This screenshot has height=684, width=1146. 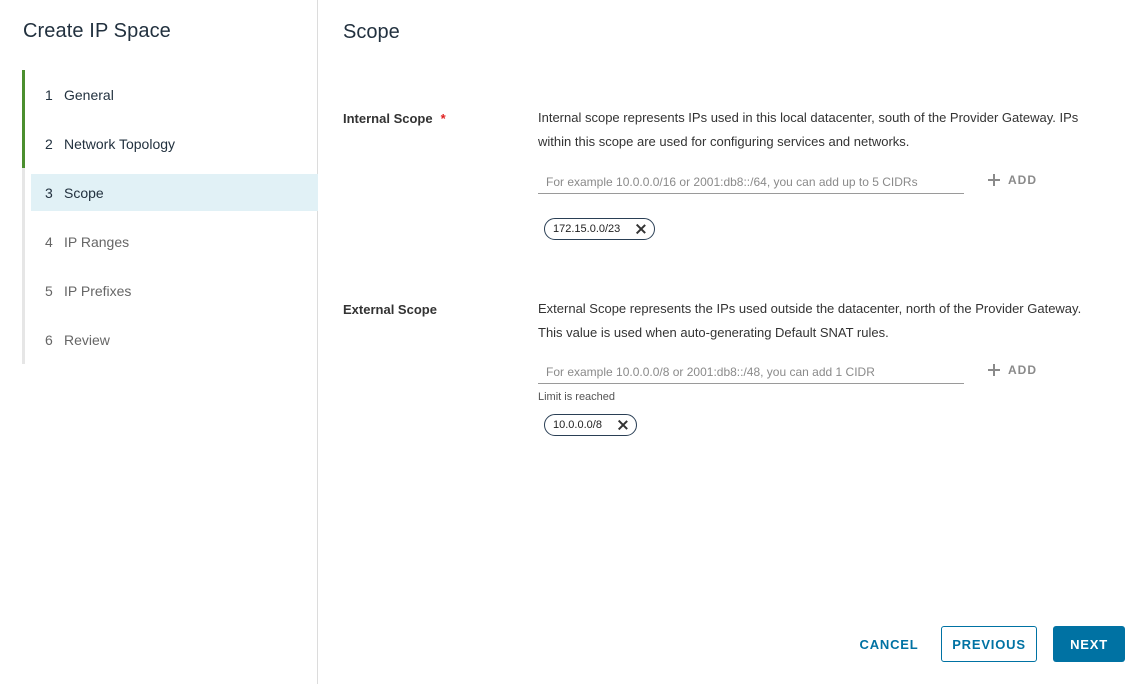 I want to click on page-title: Scope, so click(x=371, y=32).